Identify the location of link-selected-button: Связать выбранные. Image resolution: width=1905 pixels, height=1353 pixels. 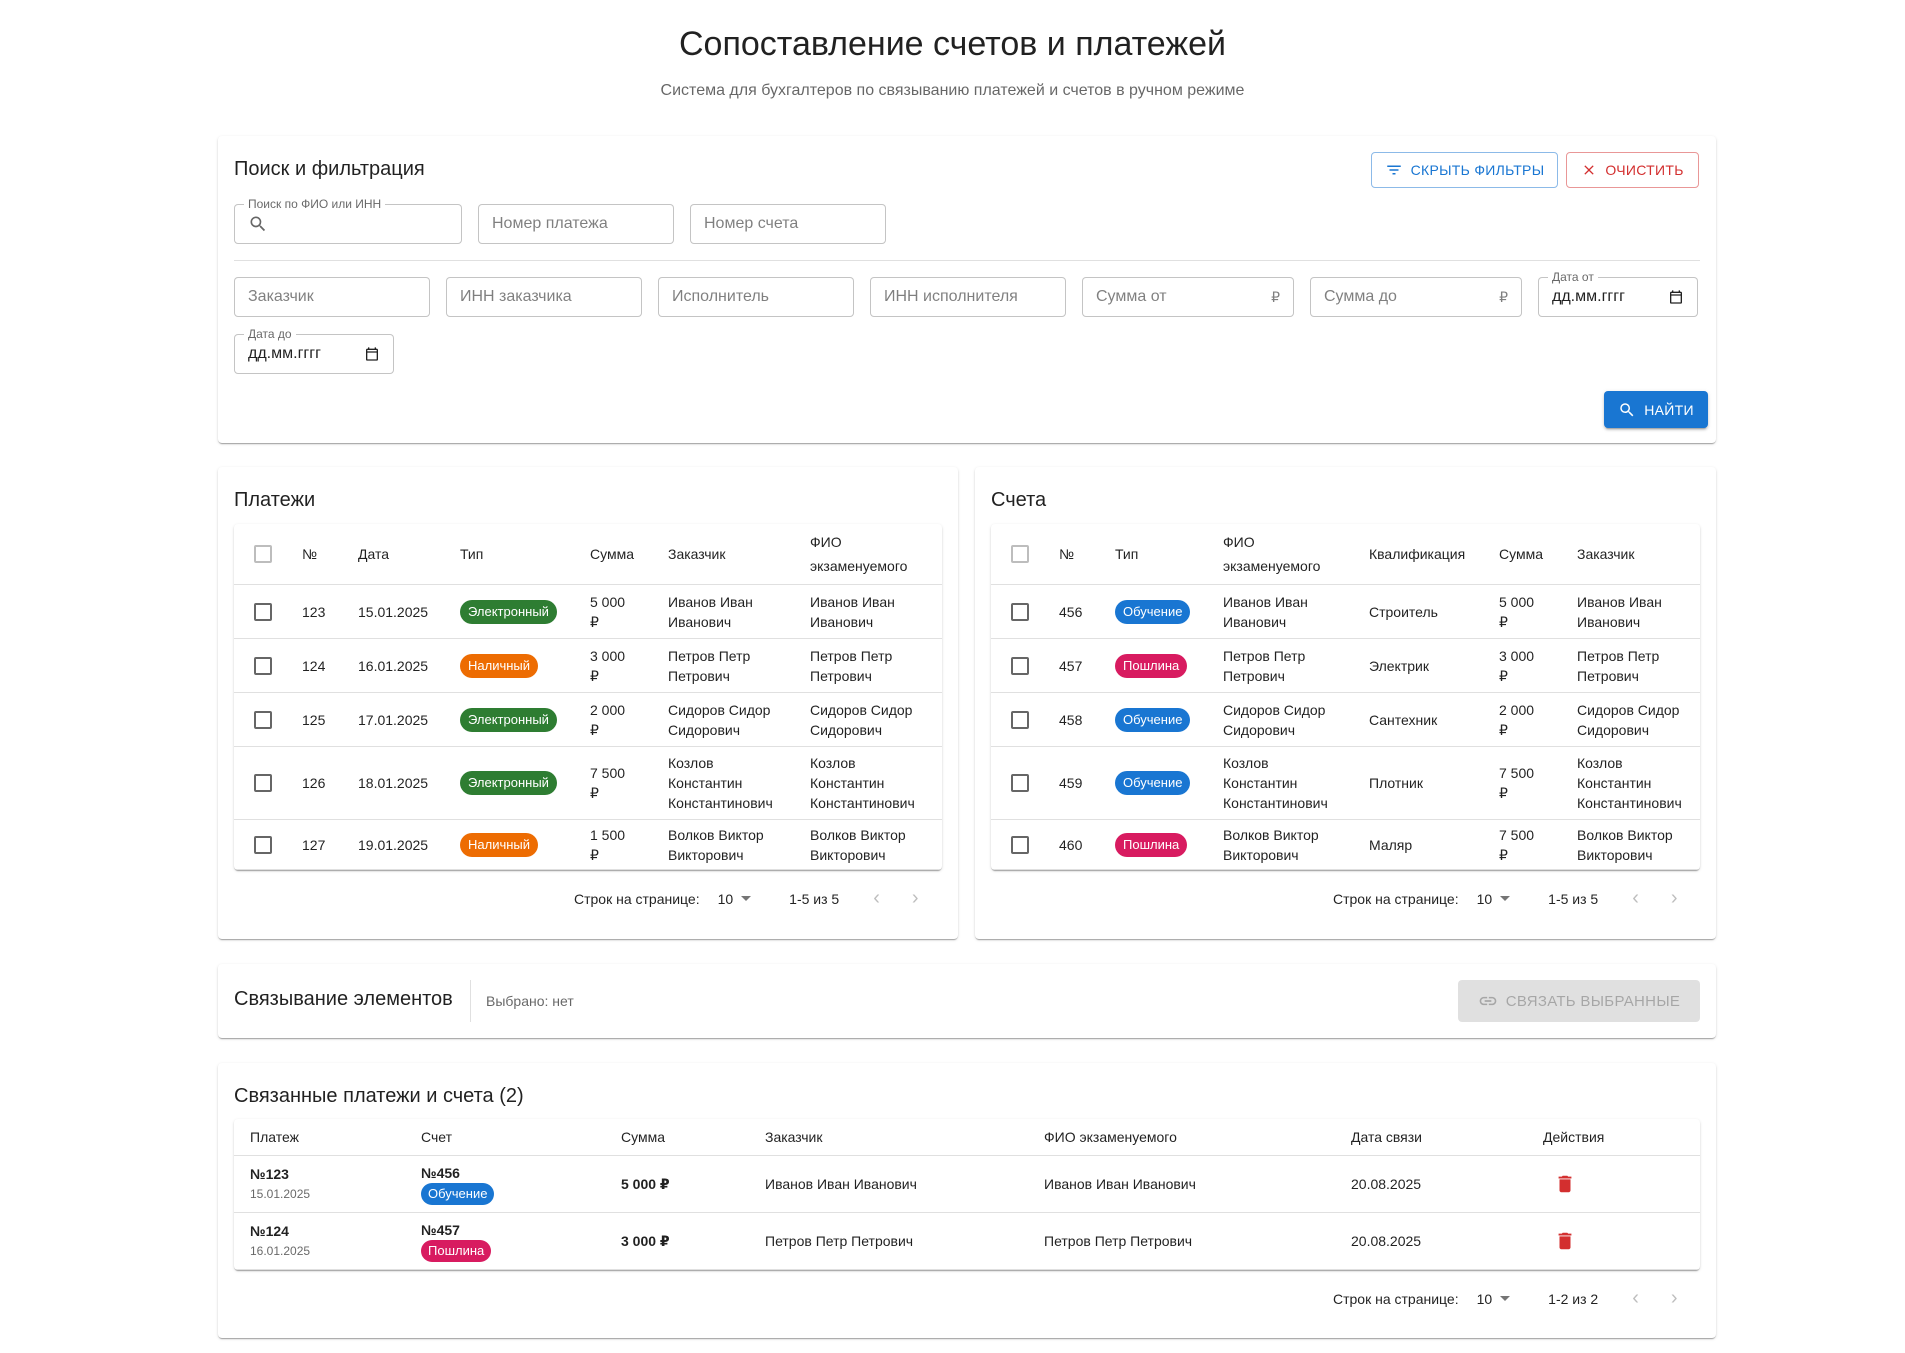
(1579, 1001).